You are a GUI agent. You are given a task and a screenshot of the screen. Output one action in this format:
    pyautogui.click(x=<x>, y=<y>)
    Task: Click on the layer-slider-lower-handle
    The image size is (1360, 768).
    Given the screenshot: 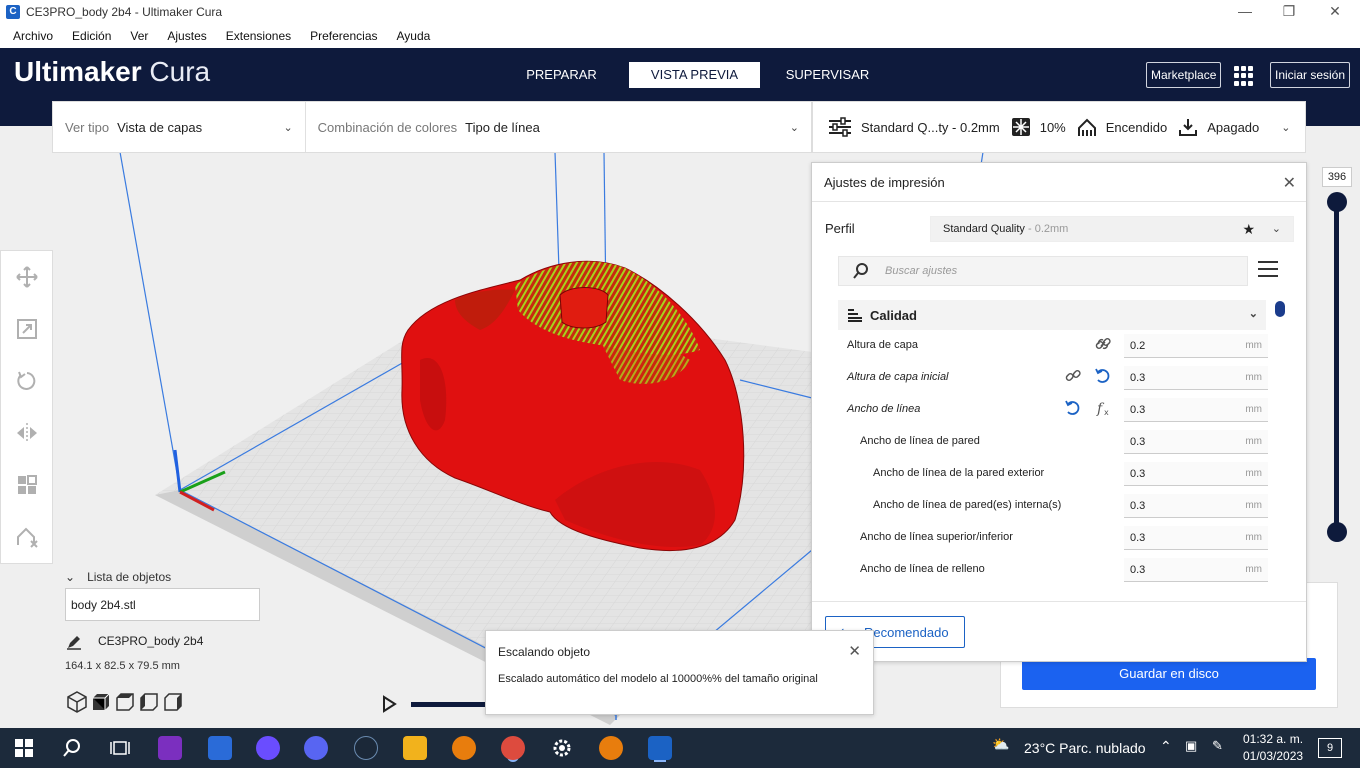 What is the action you would take?
    pyautogui.click(x=1337, y=532)
    